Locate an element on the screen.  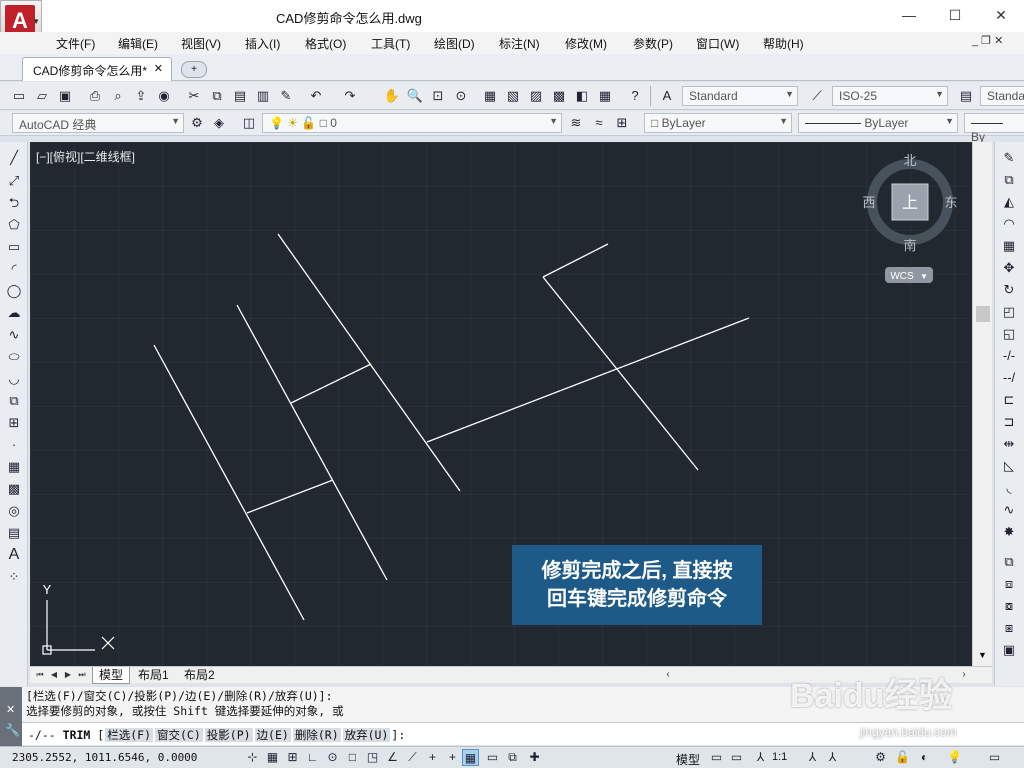
ellipse-icon: ⬭ is located at coordinates (14, 357).